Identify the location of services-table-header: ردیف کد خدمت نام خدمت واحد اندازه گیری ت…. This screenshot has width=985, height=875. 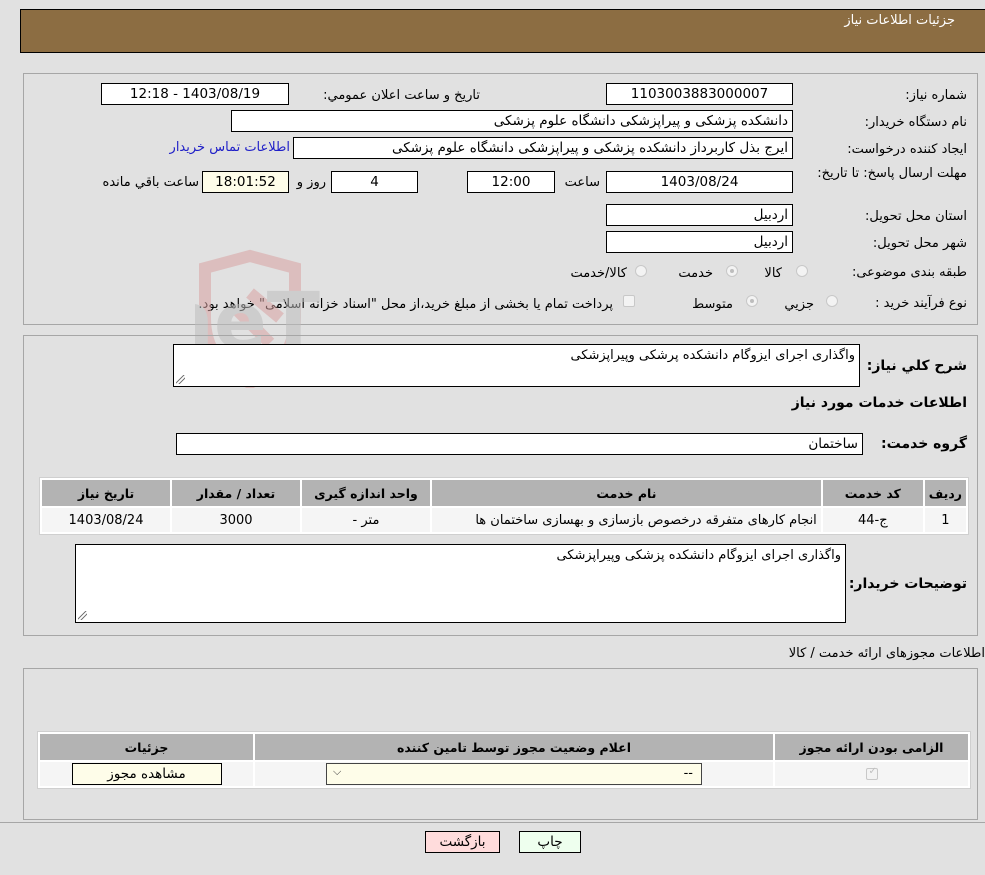
(504, 493).